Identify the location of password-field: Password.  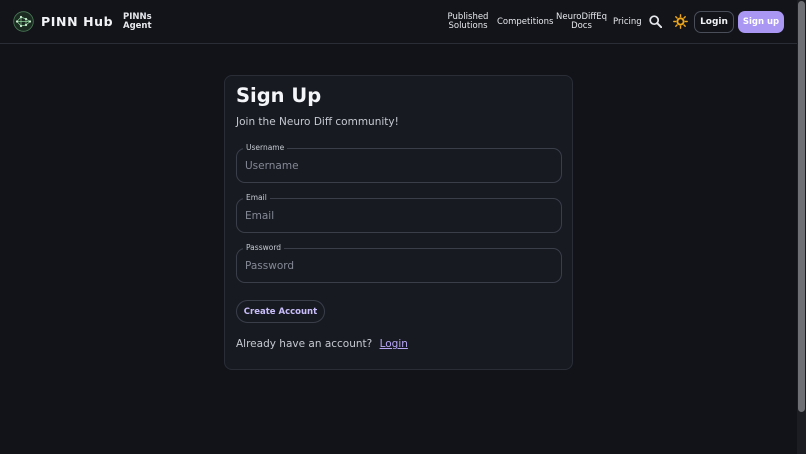
(399, 263).